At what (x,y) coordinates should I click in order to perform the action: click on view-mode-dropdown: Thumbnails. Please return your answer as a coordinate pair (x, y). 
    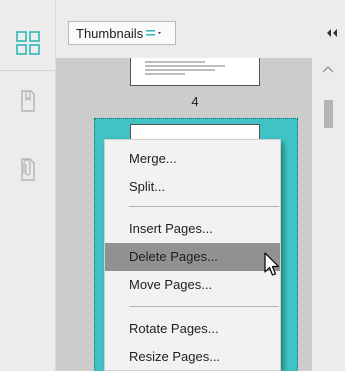
    Looking at the image, I should click on (122, 33).